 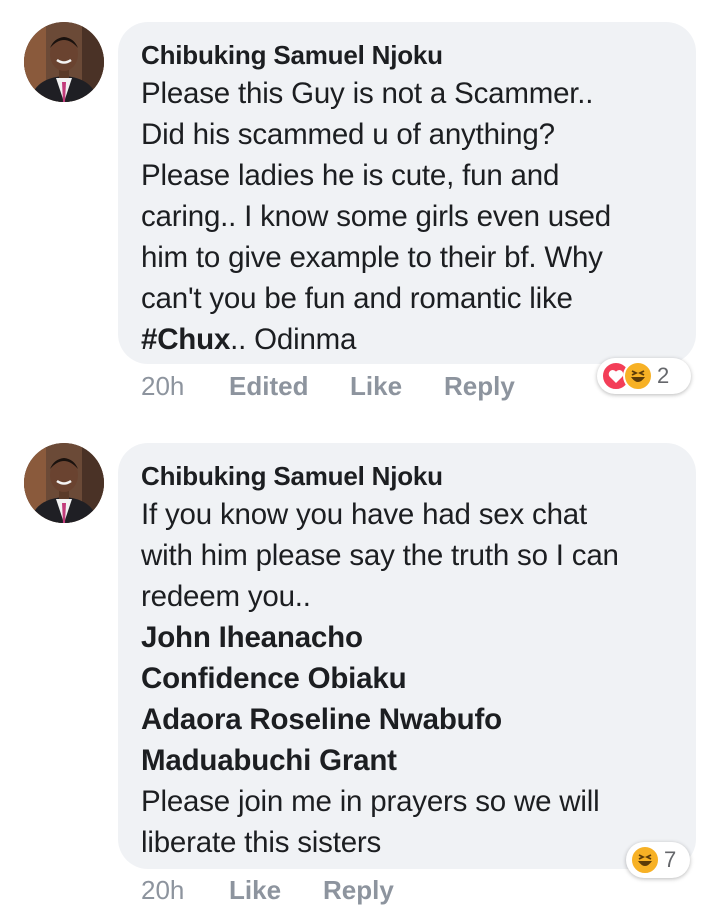 I want to click on reaction-count: 2, so click(x=663, y=375).